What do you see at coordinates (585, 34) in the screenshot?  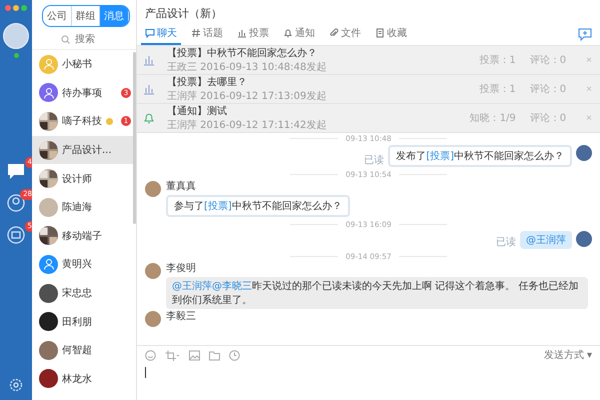 I see `add-chat-icon` at bounding box center [585, 34].